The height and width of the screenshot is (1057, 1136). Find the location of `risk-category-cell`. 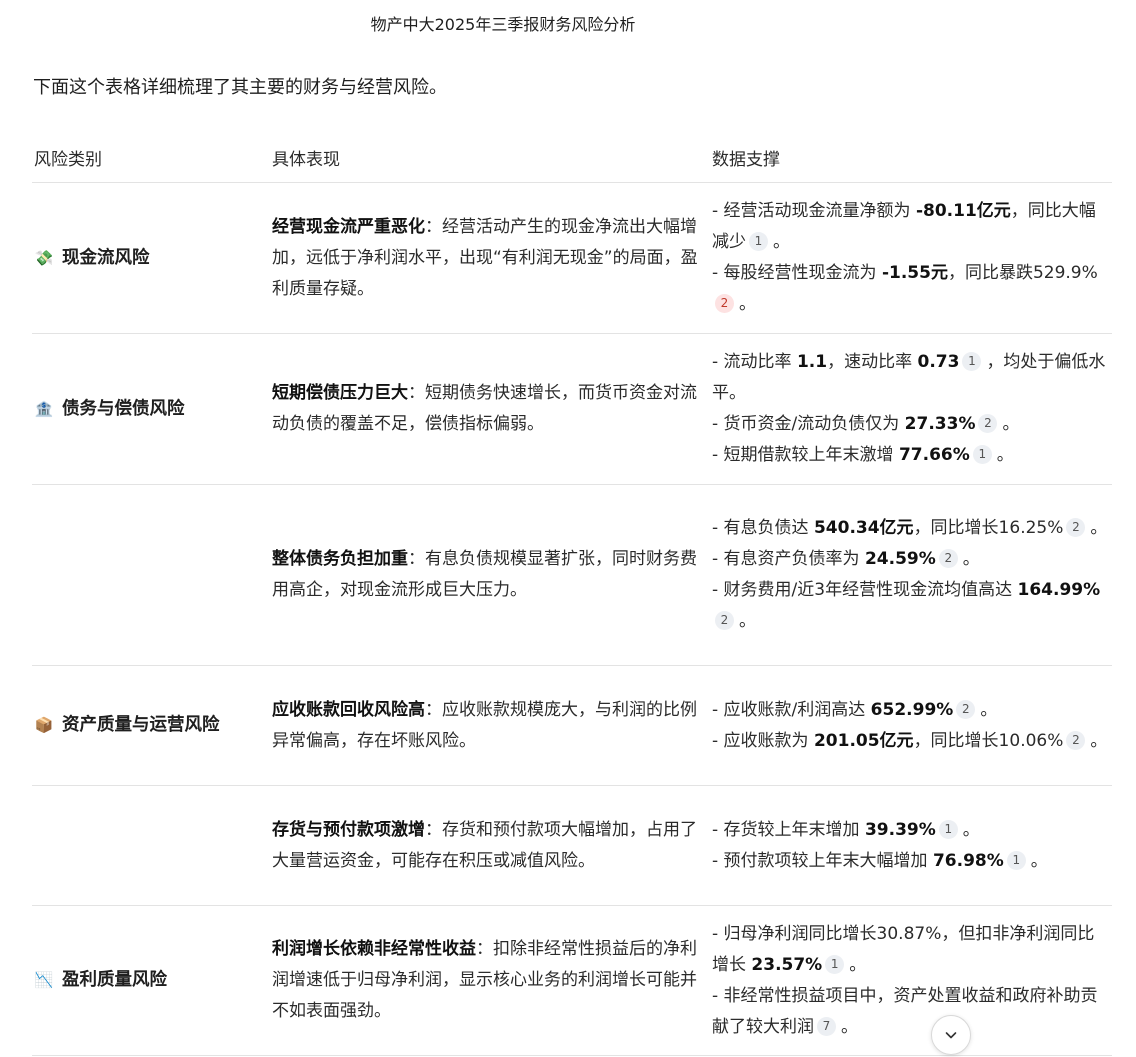

risk-category-cell is located at coordinates (151, 845).